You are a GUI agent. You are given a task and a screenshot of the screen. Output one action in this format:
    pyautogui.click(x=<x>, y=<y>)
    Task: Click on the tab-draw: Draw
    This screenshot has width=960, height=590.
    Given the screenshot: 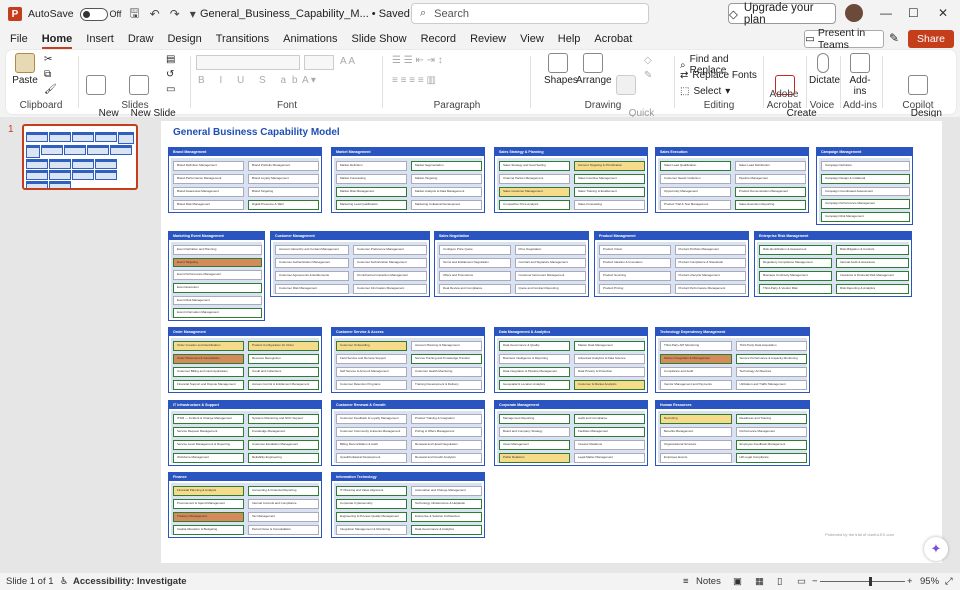 What is the action you would take?
    pyautogui.click(x=141, y=39)
    